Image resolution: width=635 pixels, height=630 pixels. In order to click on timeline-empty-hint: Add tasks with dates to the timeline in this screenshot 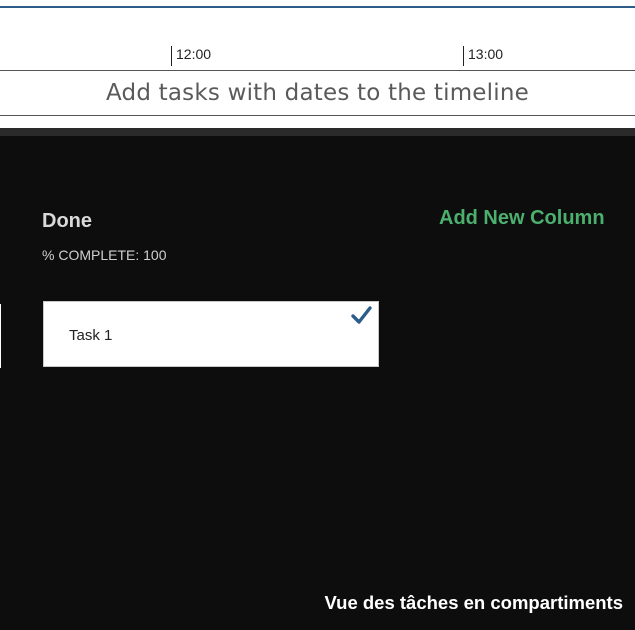, I will do `click(317, 93)`.